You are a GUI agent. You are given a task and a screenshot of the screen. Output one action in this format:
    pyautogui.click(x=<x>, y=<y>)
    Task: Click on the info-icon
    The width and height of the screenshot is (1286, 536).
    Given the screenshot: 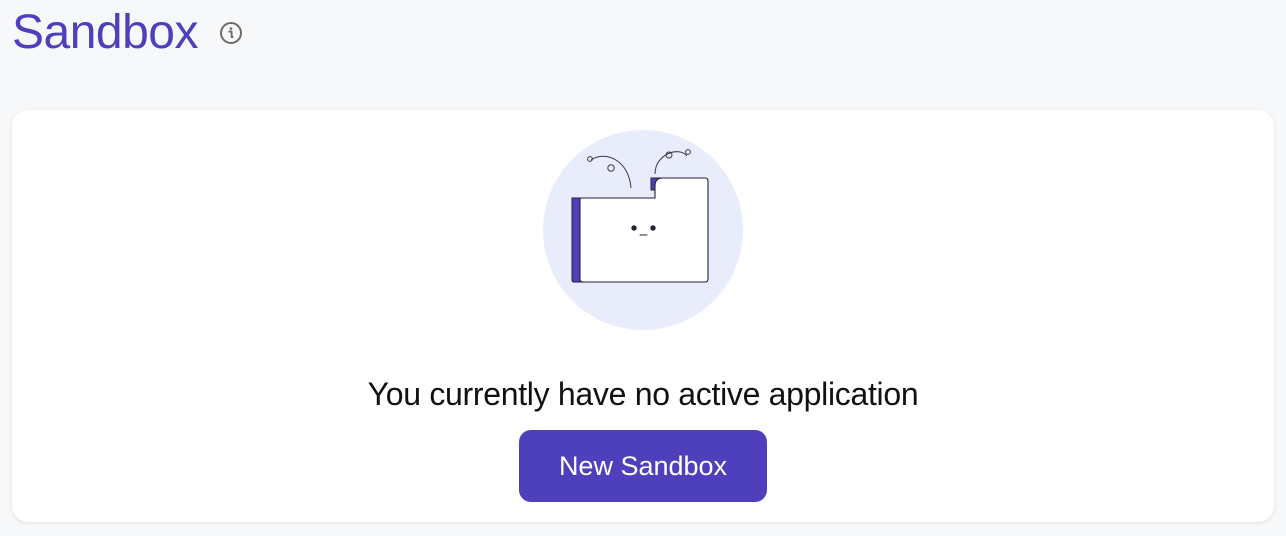 What is the action you would take?
    pyautogui.click(x=231, y=33)
    